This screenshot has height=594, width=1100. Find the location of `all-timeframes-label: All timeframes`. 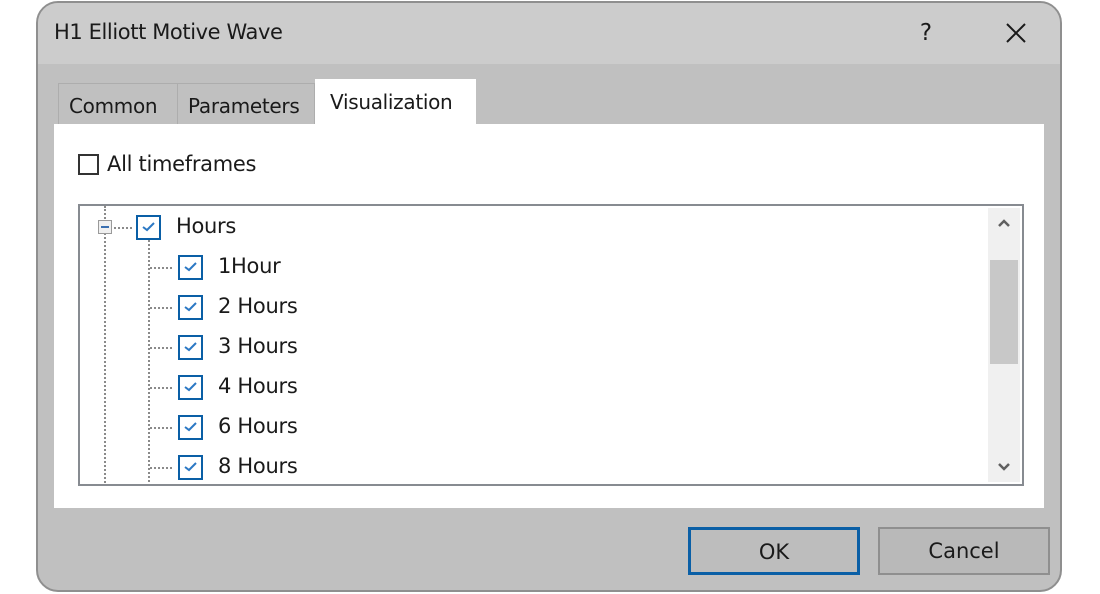

all-timeframes-label: All timeframes is located at coordinates (182, 164).